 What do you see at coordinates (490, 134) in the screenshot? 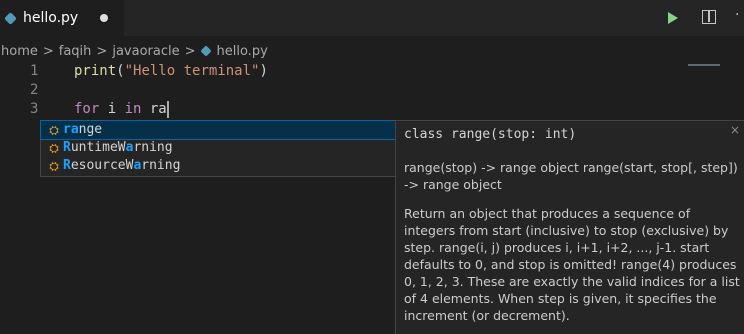
I see `signature: class range(stop: int)` at bounding box center [490, 134].